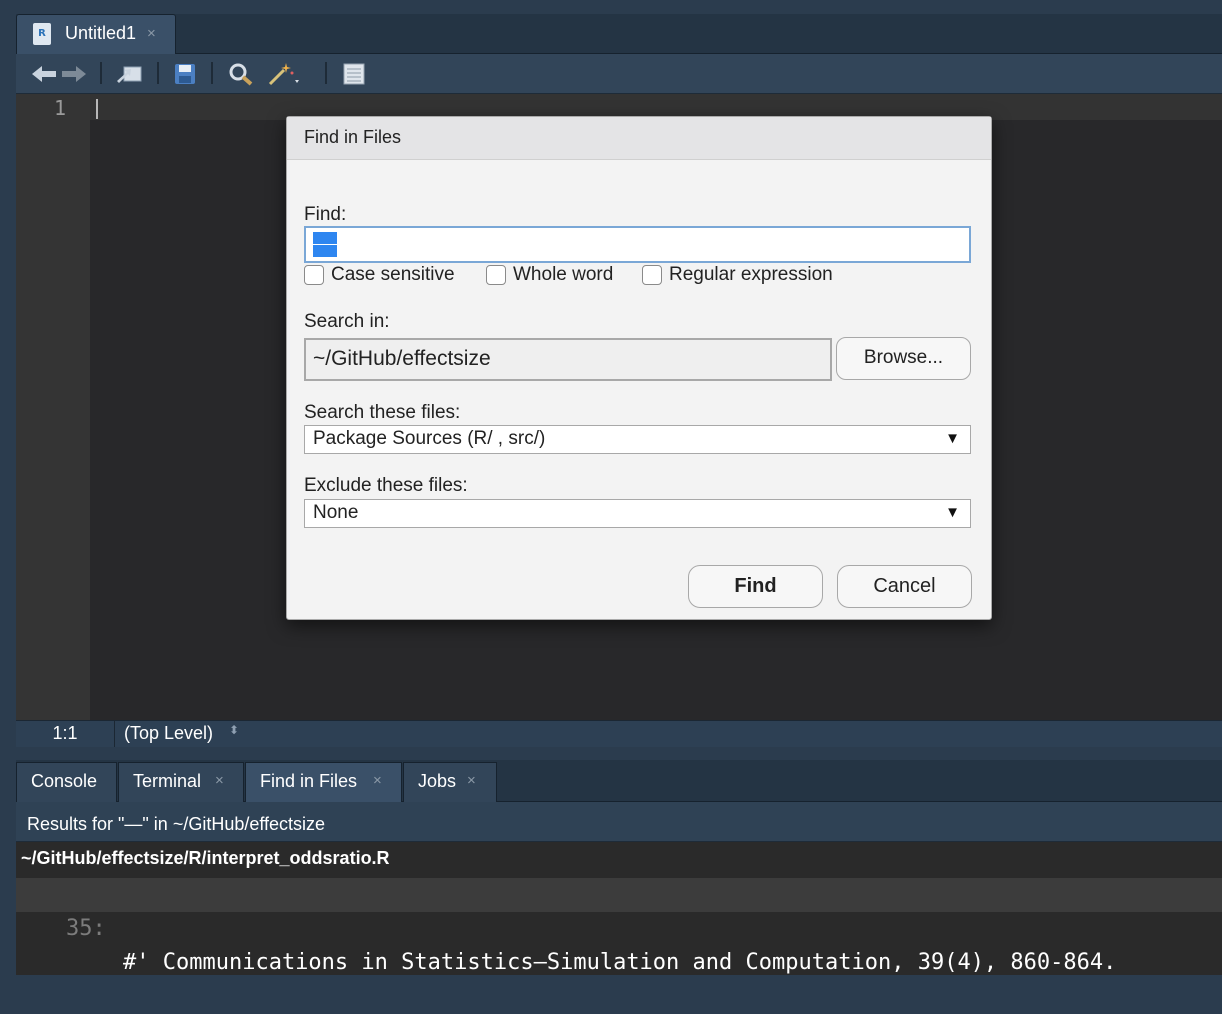  What do you see at coordinates (619, 822) in the screenshot?
I see `find-results-header: Results for "—" in ~/GitHub/effectsize` at bounding box center [619, 822].